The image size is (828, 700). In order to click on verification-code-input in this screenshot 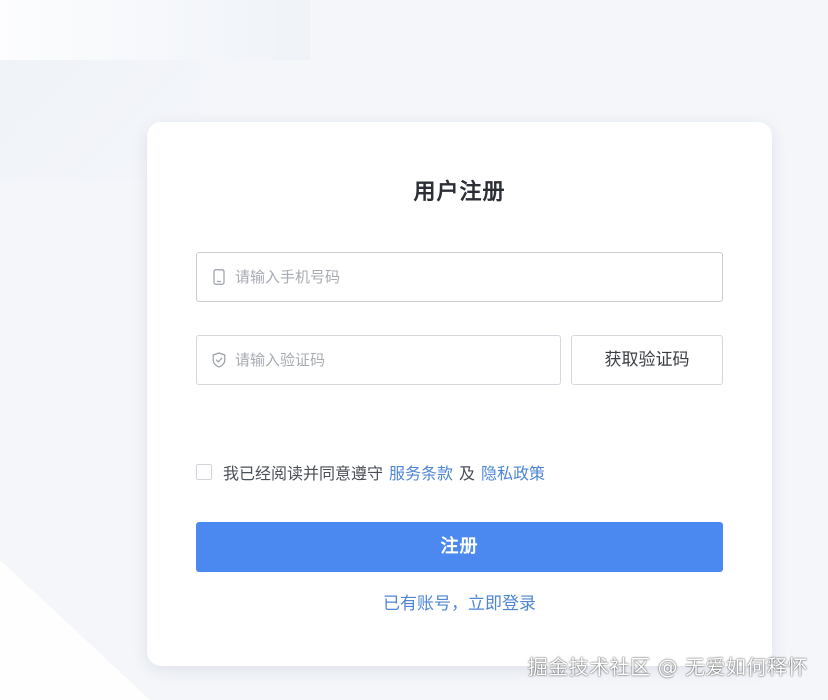, I will do `click(397, 360)`.